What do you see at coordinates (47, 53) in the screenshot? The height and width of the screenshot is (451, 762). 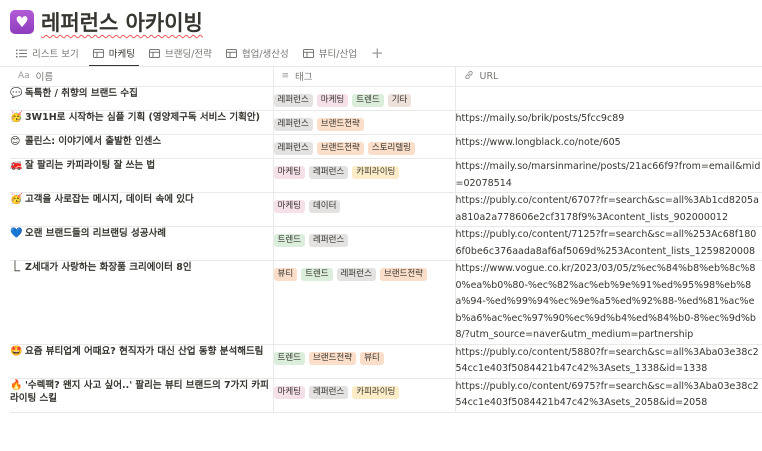 I see `tab-0: 리스트 보기` at bounding box center [47, 53].